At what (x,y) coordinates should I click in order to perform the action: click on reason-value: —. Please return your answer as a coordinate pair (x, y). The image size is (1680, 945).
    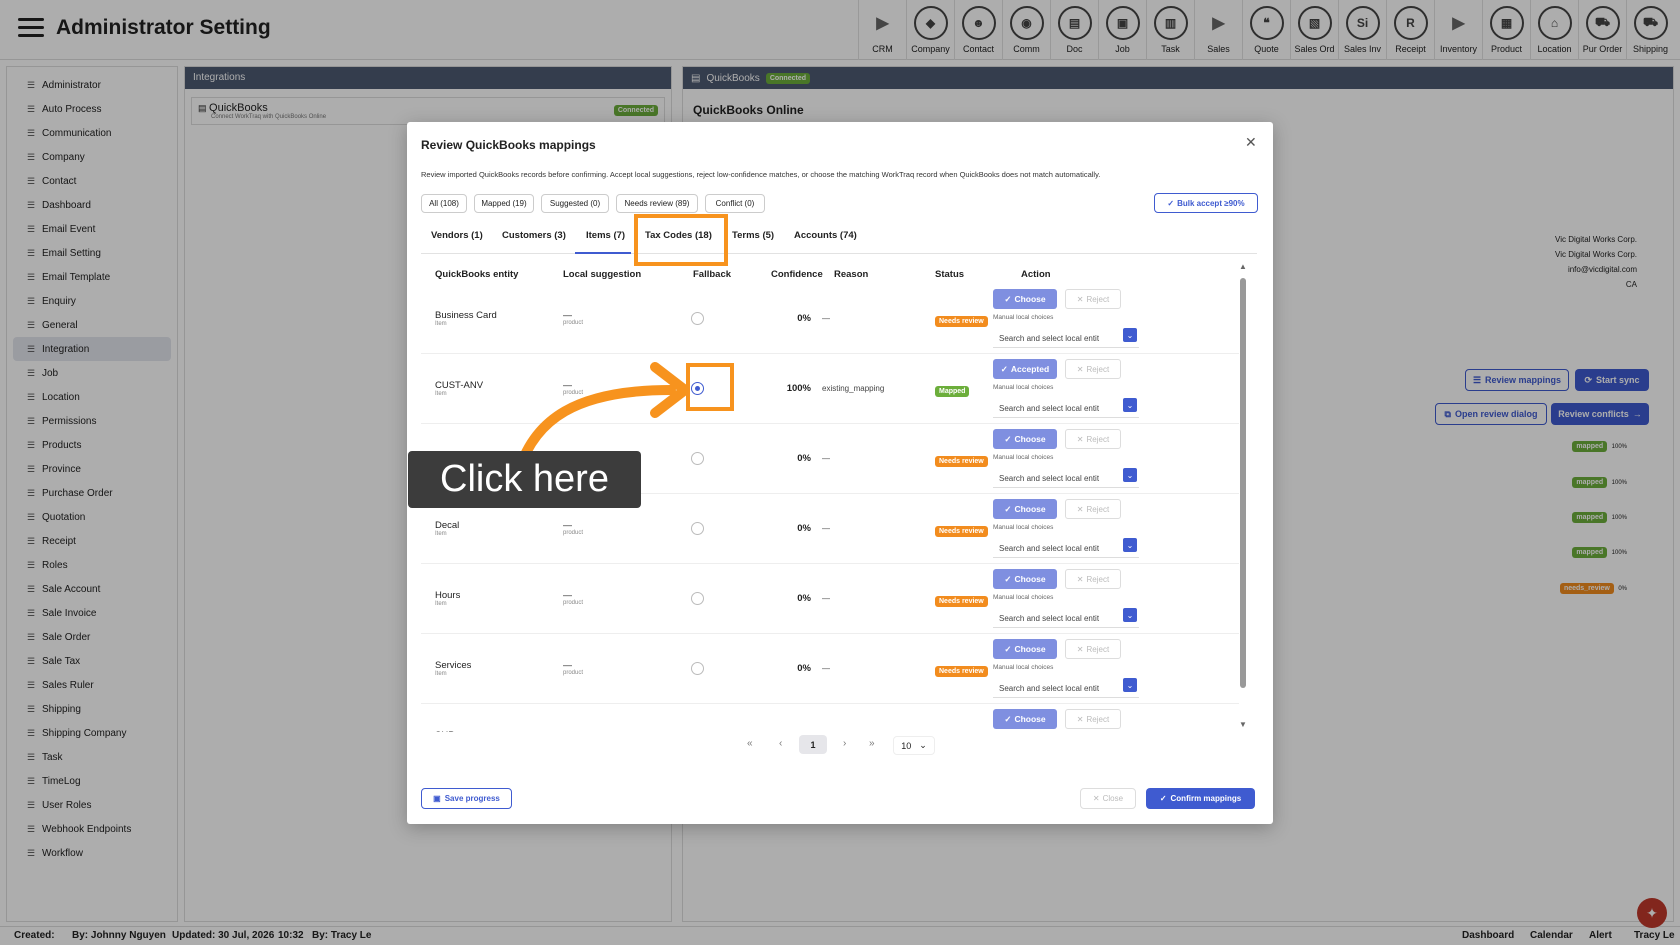
    Looking at the image, I should click on (826, 598).